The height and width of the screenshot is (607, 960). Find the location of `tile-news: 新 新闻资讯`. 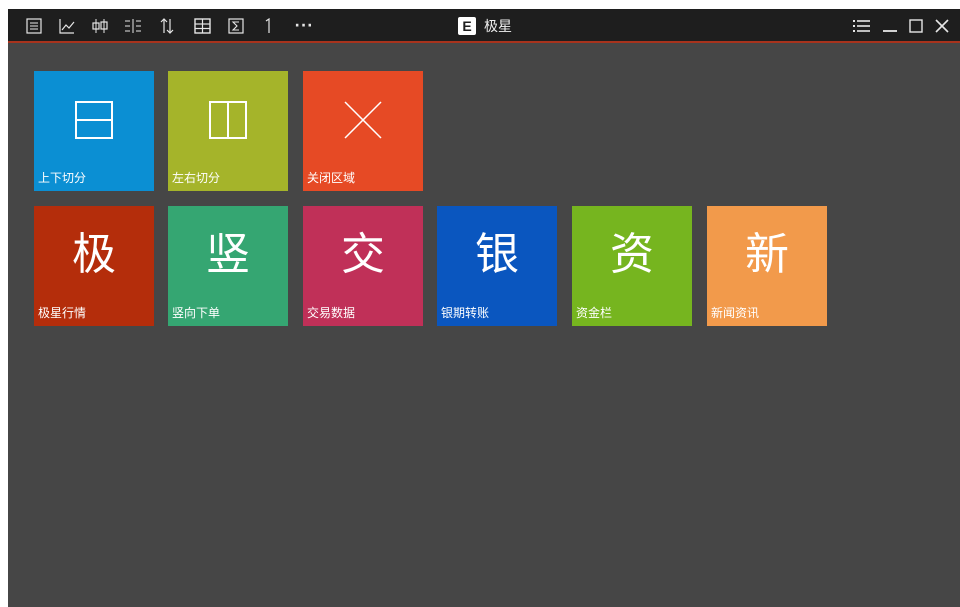

tile-news: 新 新闻资讯 is located at coordinates (767, 266).